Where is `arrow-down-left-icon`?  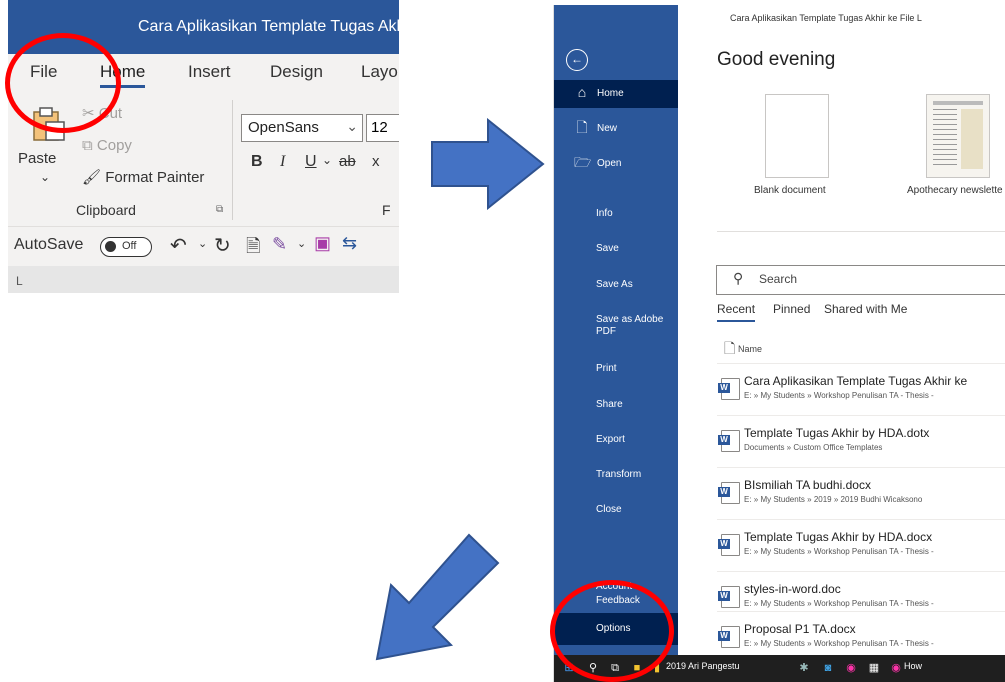 arrow-down-left-icon is located at coordinates (437, 597).